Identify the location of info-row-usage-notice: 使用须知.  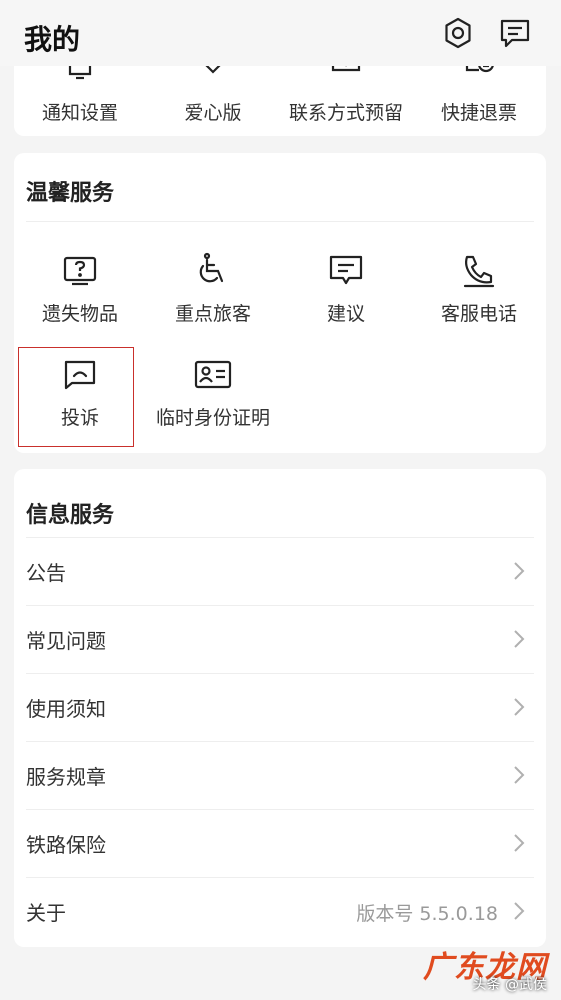
(280, 707).